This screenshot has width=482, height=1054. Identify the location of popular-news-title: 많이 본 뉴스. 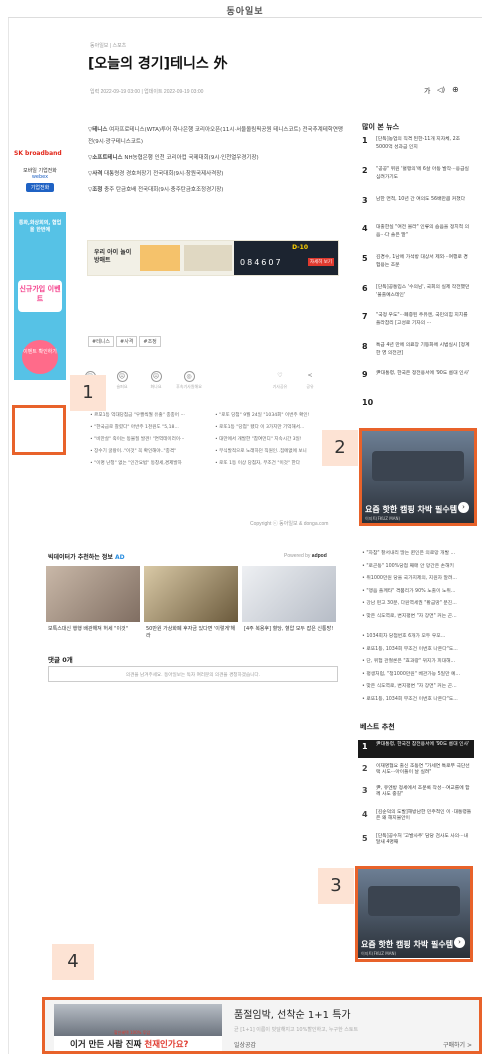
(381, 127).